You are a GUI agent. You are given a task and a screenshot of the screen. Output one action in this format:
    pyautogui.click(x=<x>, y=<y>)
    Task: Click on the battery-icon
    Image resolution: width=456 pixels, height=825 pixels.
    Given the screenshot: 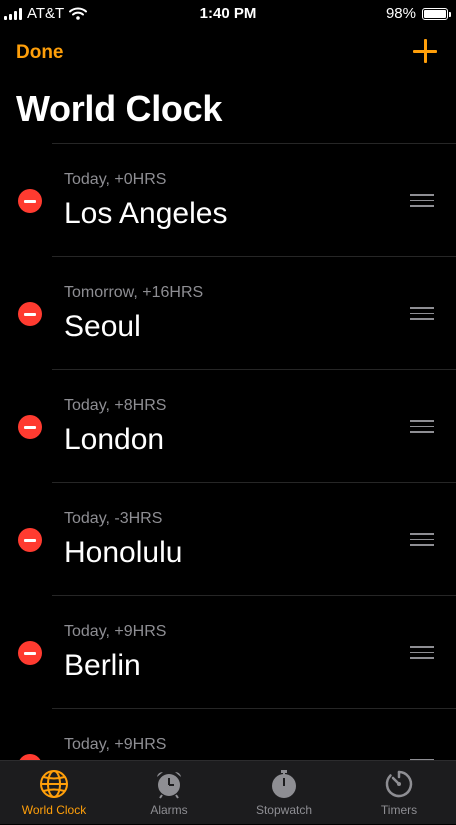 What is the action you would take?
    pyautogui.click(x=436, y=13)
    